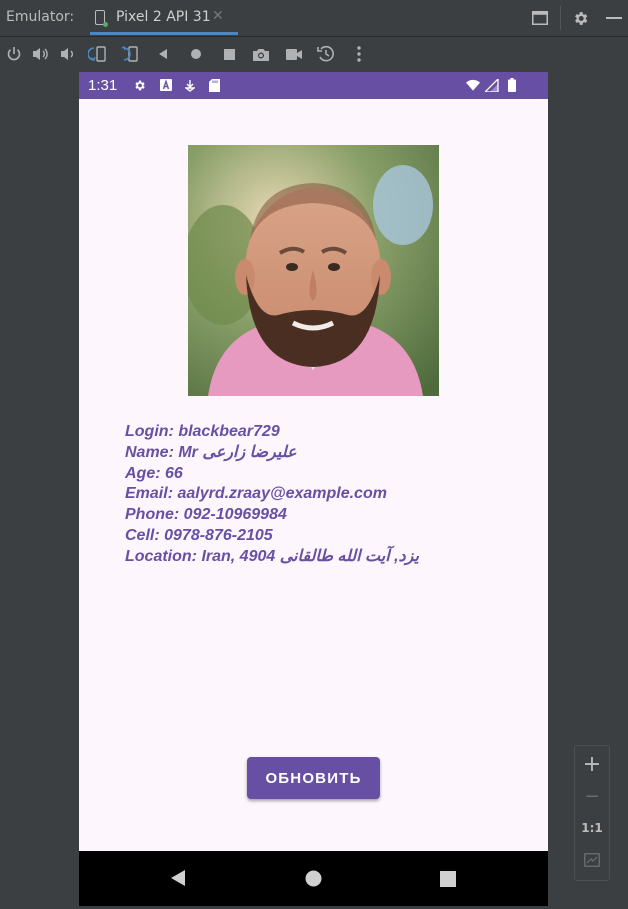 This screenshot has height=909, width=628. What do you see at coordinates (41, 54) in the screenshot?
I see `volume-up-icon` at bounding box center [41, 54].